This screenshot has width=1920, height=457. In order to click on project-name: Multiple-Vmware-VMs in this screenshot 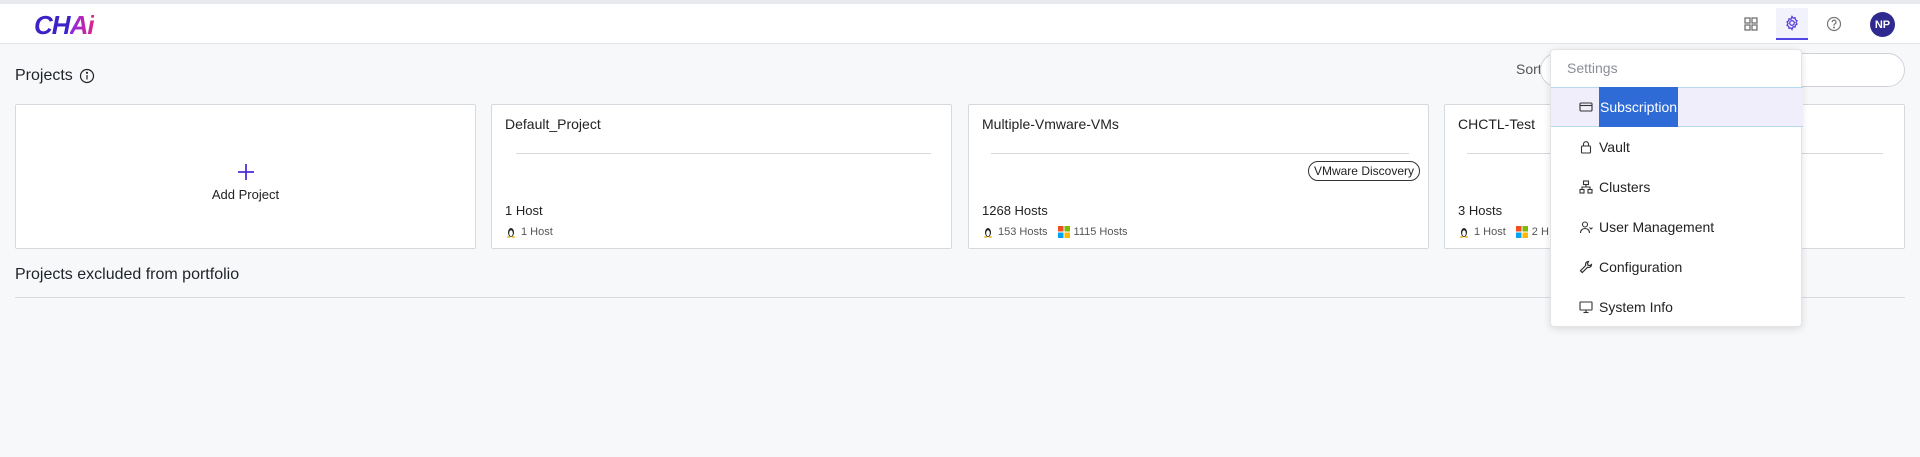, I will do `click(1050, 124)`.